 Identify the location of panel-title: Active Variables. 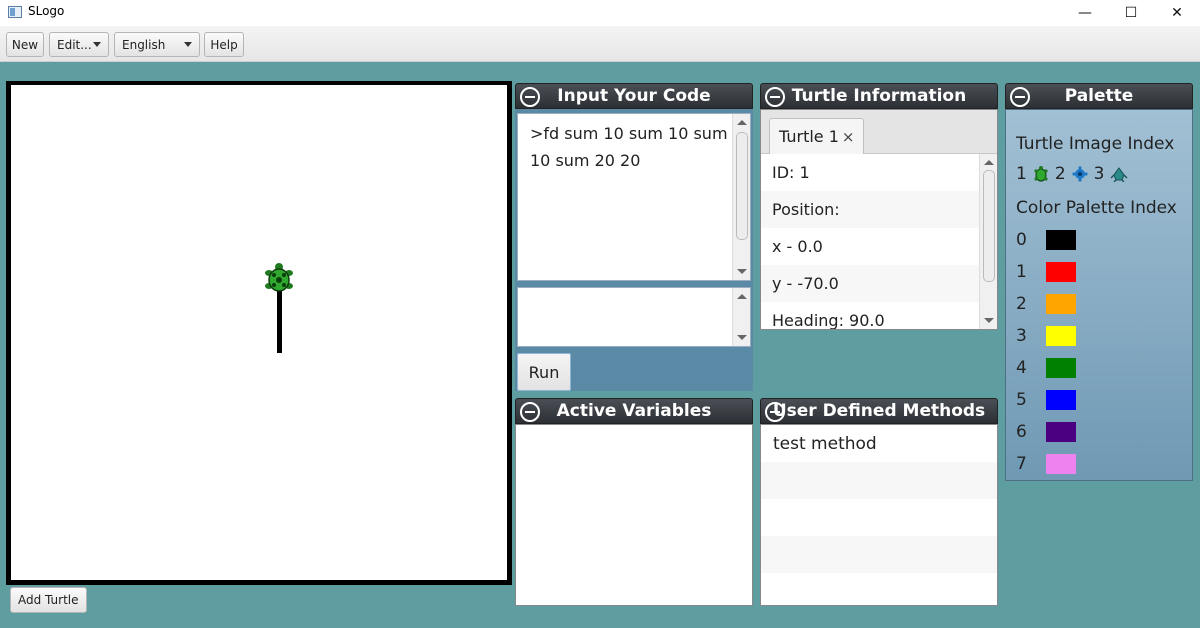
(634, 411).